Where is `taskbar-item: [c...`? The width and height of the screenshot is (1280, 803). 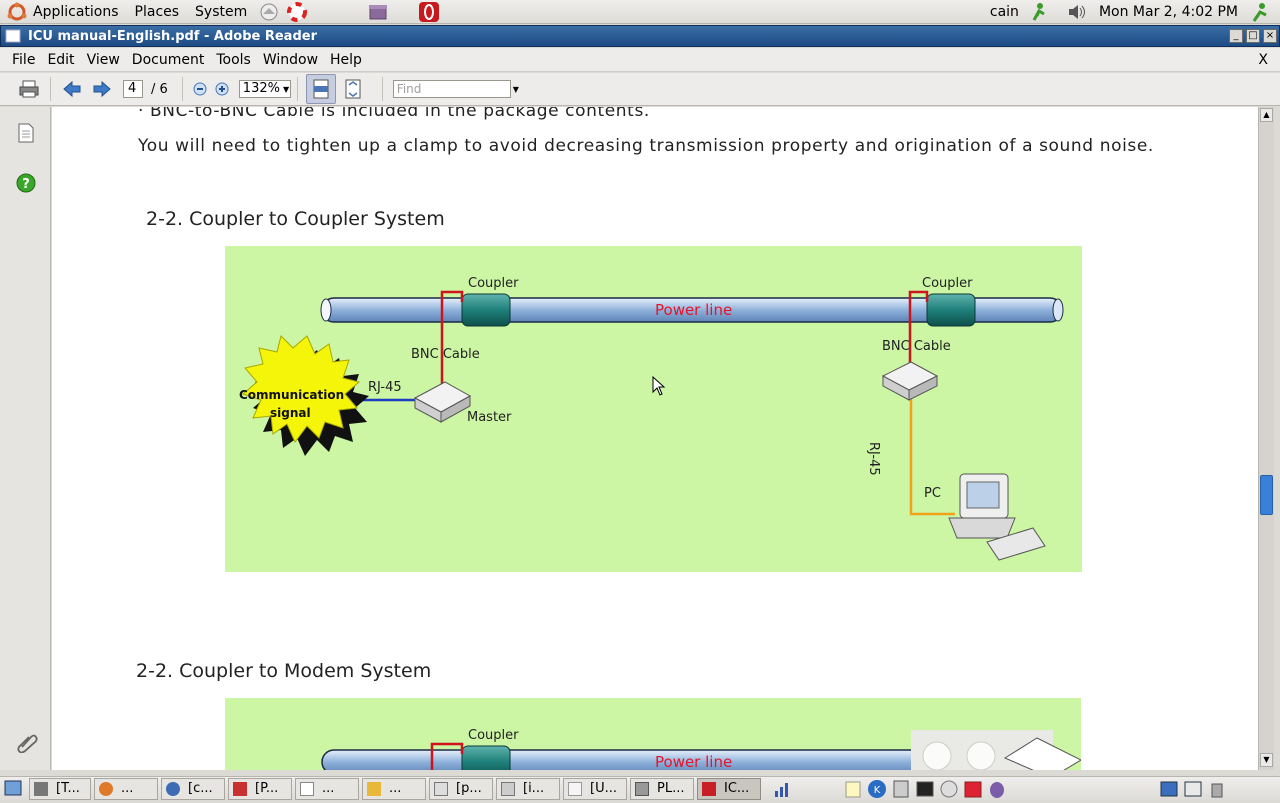
taskbar-item: [c... is located at coordinates (193, 788).